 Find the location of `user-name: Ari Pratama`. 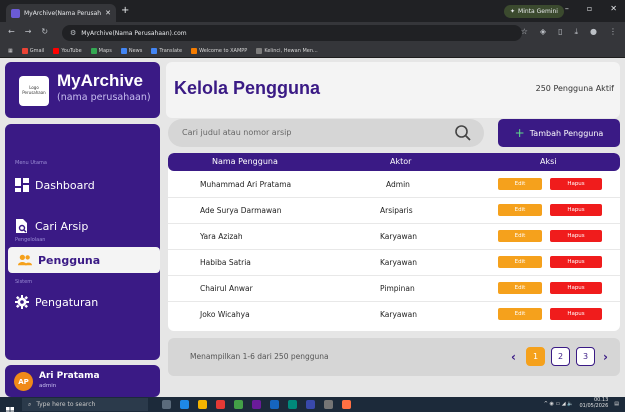

user-name: Ari Pratama is located at coordinates (69, 376).